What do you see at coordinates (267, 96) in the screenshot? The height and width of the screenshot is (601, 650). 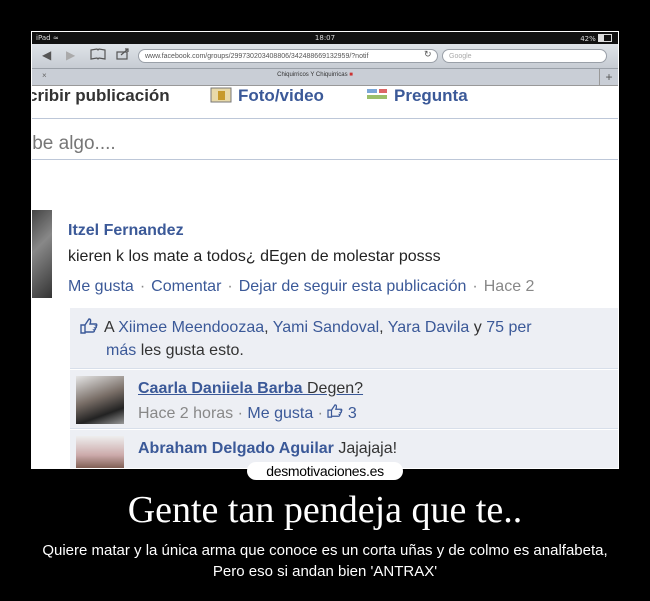 I see `tab-photo-video: Foto/video` at bounding box center [267, 96].